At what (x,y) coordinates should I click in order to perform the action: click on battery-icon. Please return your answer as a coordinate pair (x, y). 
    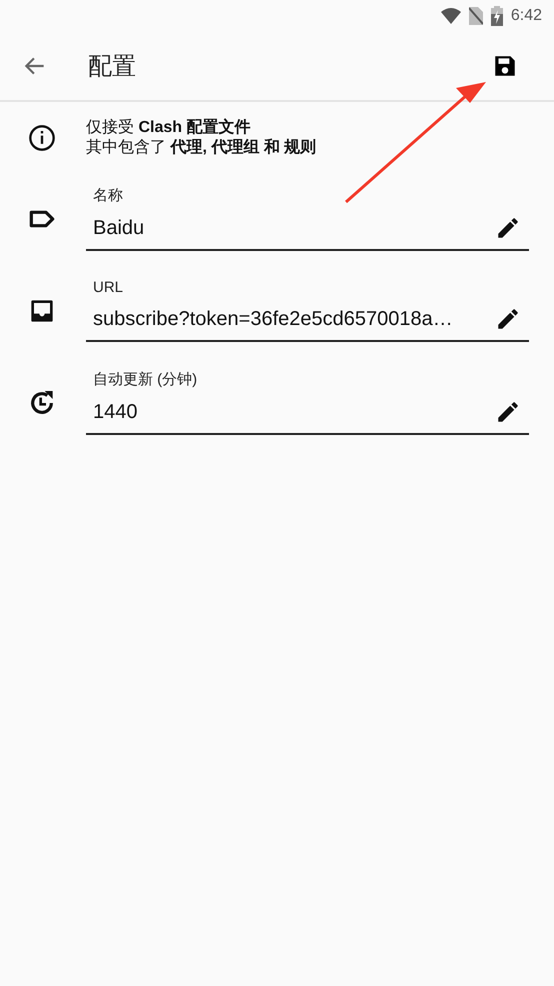
    Looking at the image, I should click on (496, 16).